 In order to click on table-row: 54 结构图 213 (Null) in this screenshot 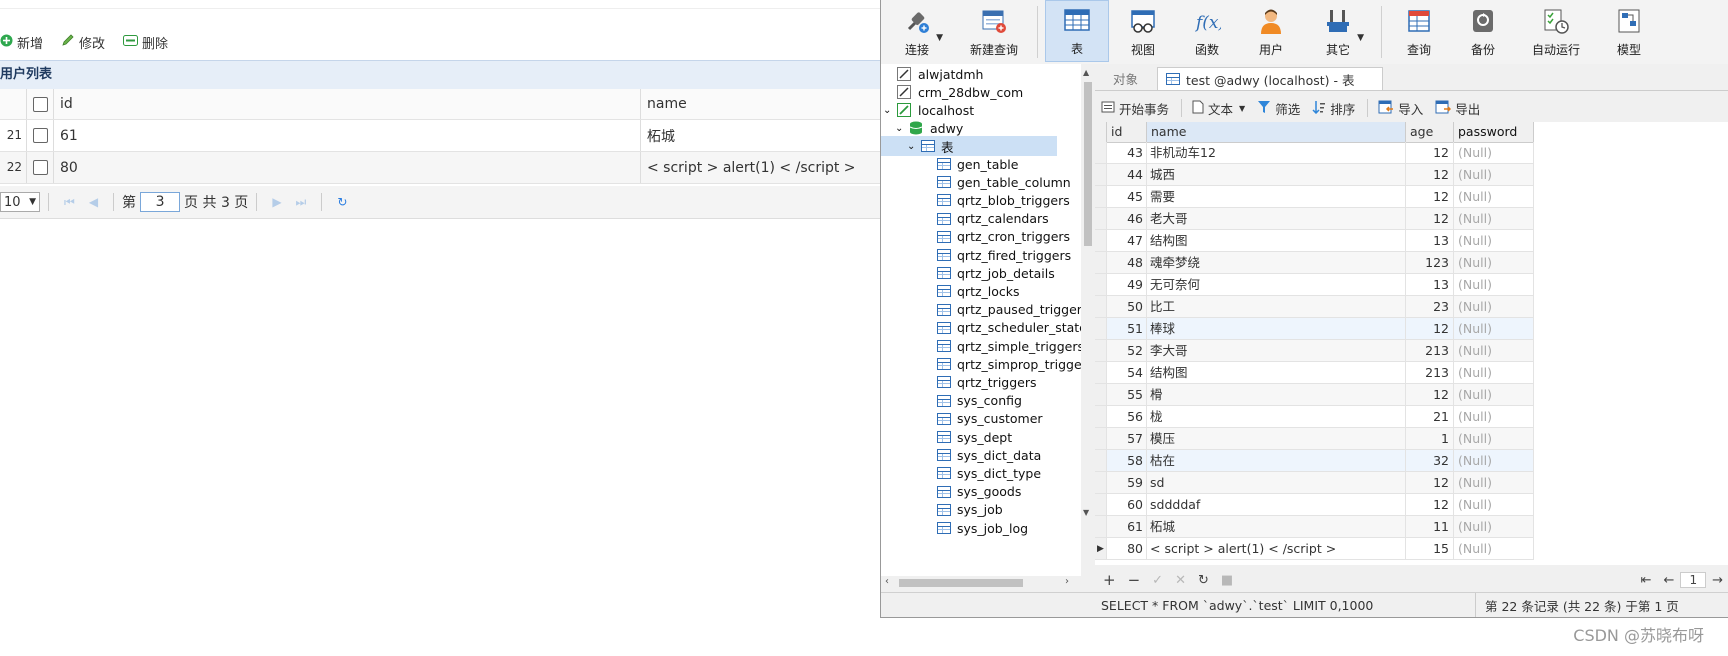, I will do `click(1314, 373)`.